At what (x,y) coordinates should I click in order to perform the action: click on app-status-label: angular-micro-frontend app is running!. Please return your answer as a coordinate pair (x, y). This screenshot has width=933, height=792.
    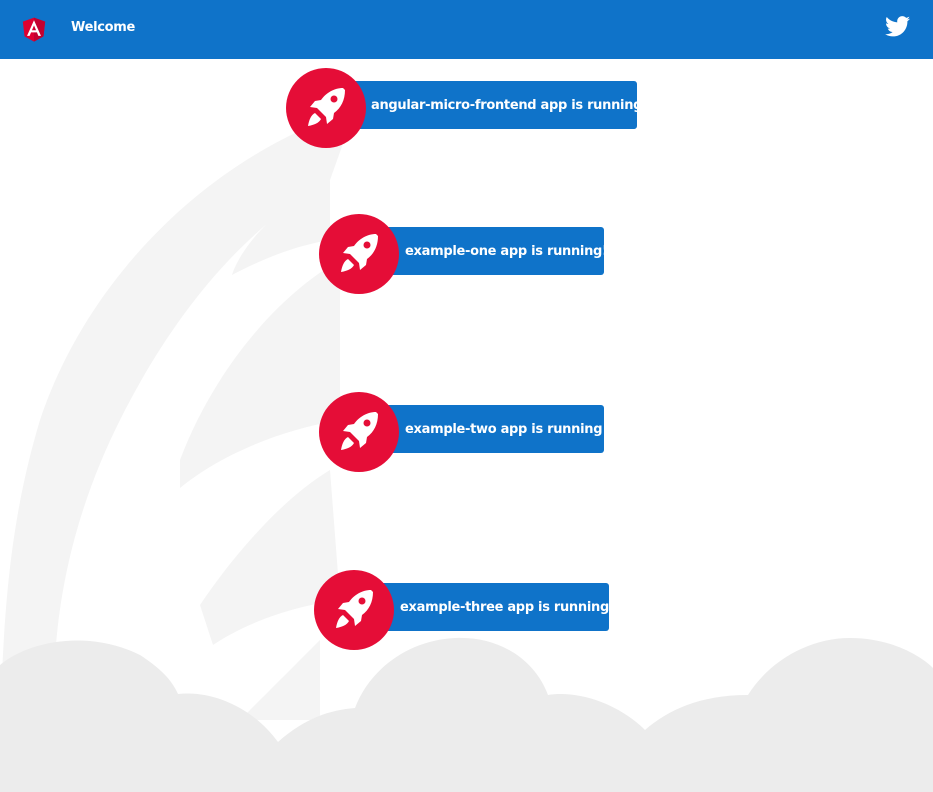
    Looking at the image, I should click on (509, 105).